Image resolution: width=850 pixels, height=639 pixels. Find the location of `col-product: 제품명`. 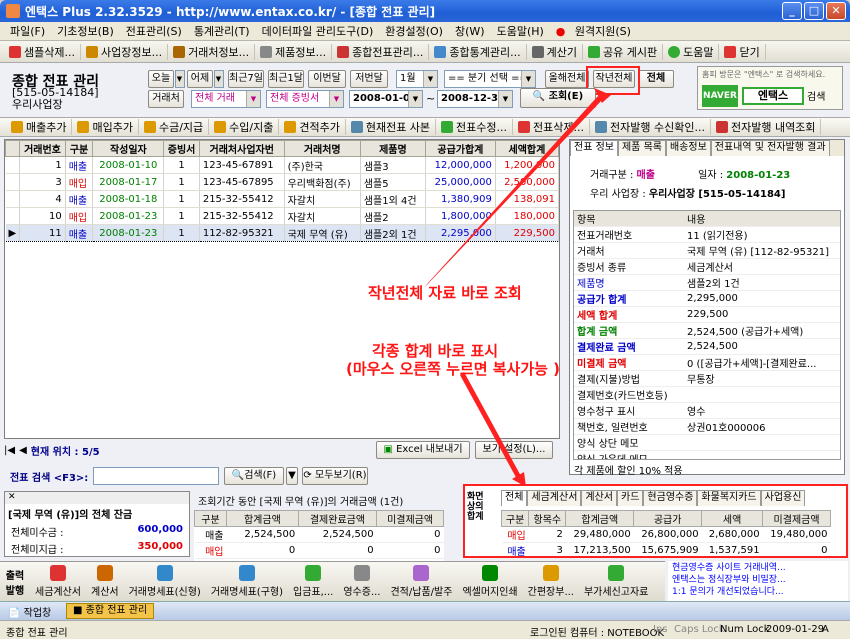

col-product: 제품명 is located at coordinates (392, 148).